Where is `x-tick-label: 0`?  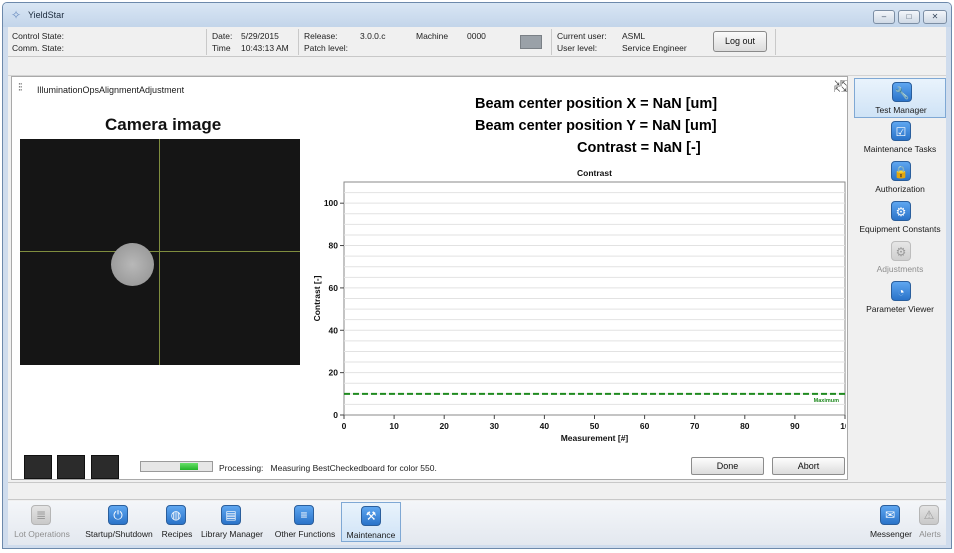
x-tick-label: 0 is located at coordinates (344, 426).